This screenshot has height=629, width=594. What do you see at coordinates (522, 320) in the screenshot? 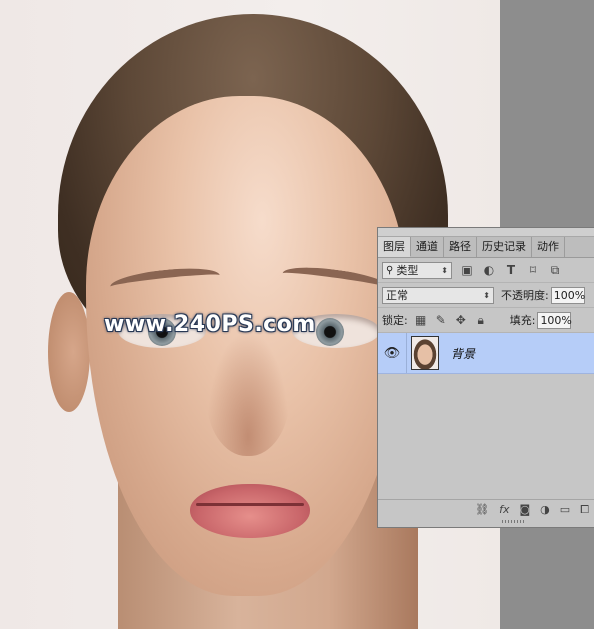
I see `fill-label: 填充:` at bounding box center [522, 320].